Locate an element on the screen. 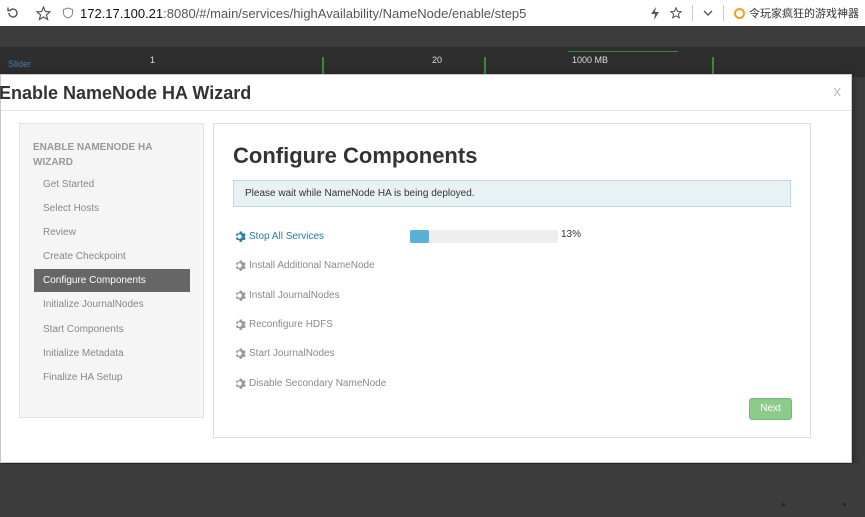 Image resolution: width=865 pixels, height=517 pixels. background-line is located at coordinates (623, 51).